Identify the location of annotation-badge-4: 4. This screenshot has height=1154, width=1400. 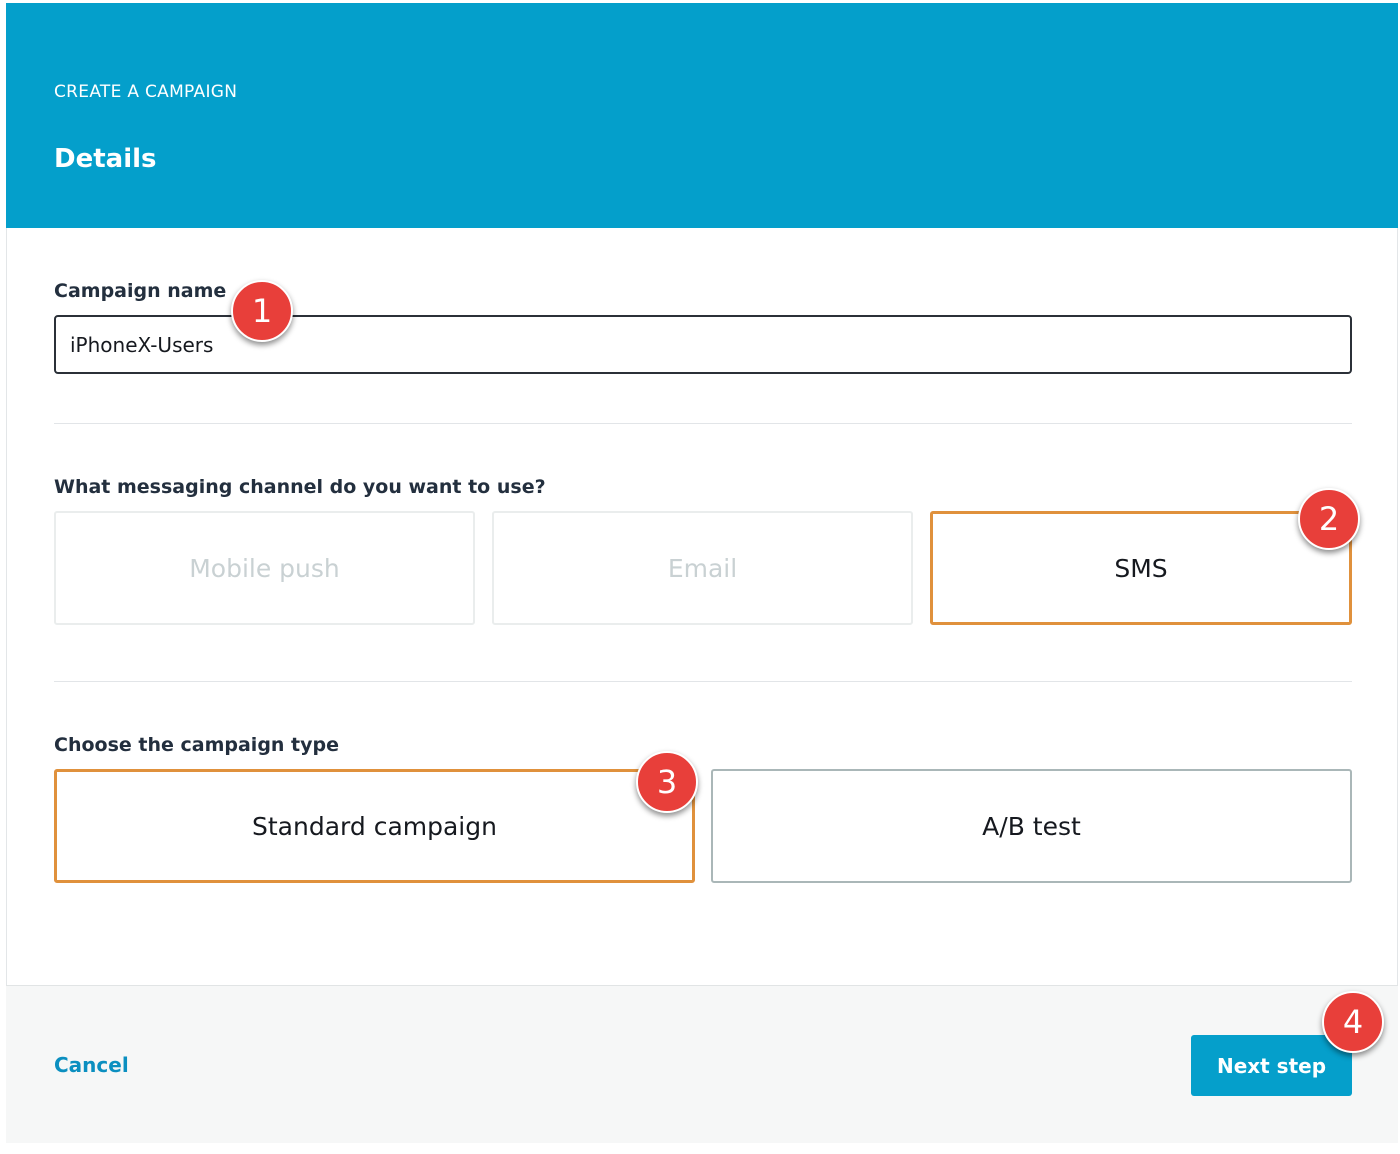
(1353, 1022).